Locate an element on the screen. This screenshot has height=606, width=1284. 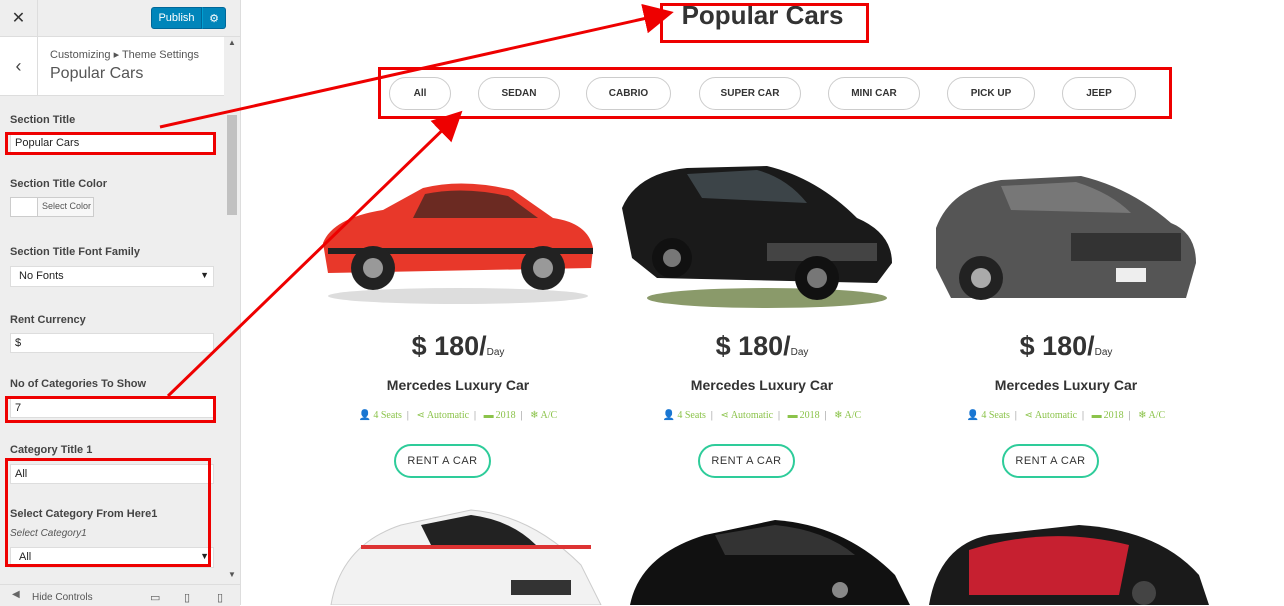
select-color-label: Select Color is located at coordinates (67, 206).